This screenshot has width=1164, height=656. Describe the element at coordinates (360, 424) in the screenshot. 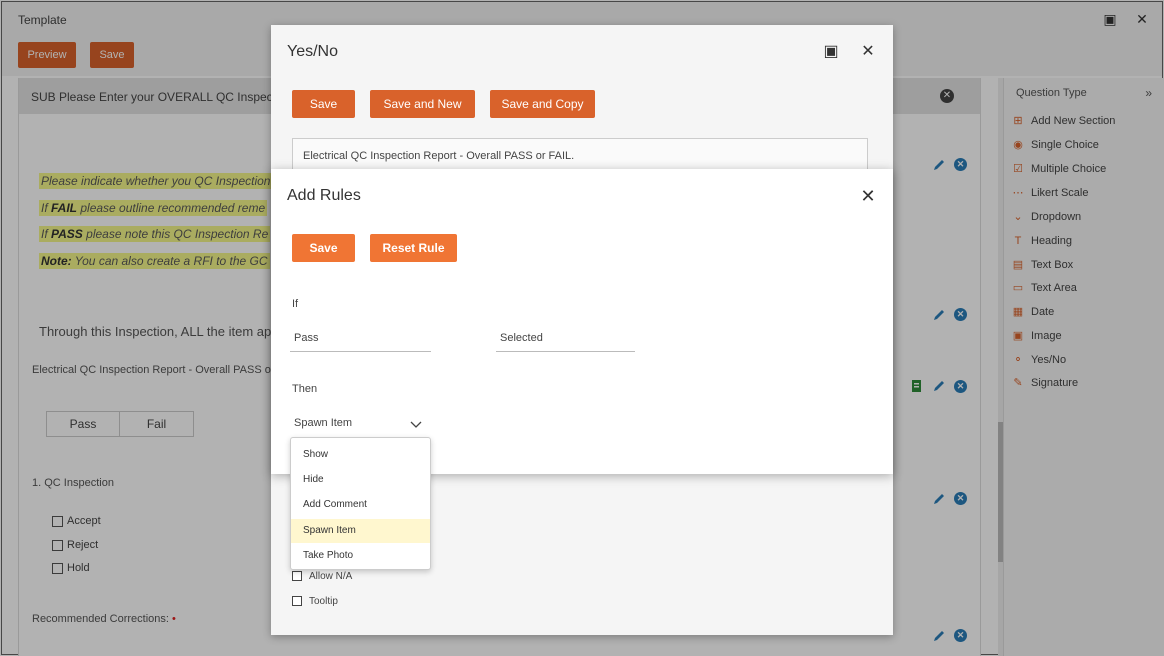

I see `then-action-select: Spawn Item` at that location.